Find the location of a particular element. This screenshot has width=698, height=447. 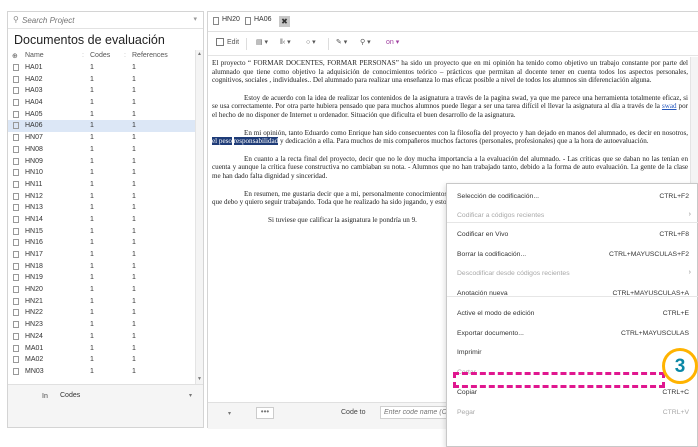

list-item: HN21 1 1 is located at coordinates (101, 302).